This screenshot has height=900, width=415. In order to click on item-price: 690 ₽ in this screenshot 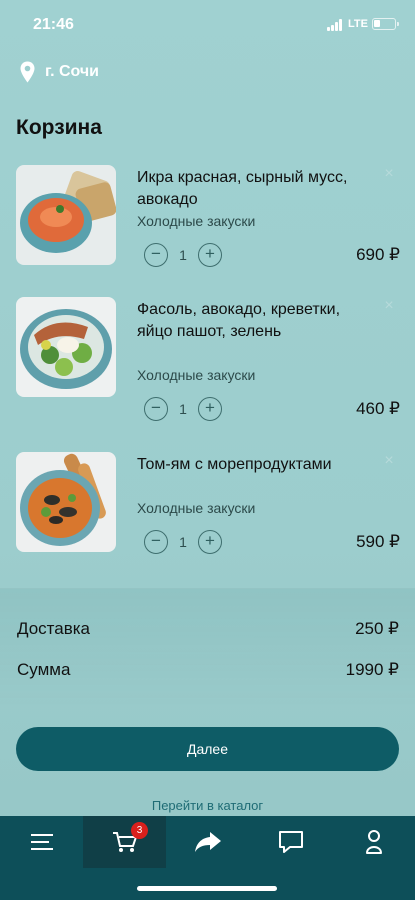, I will do `click(378, 254)`.